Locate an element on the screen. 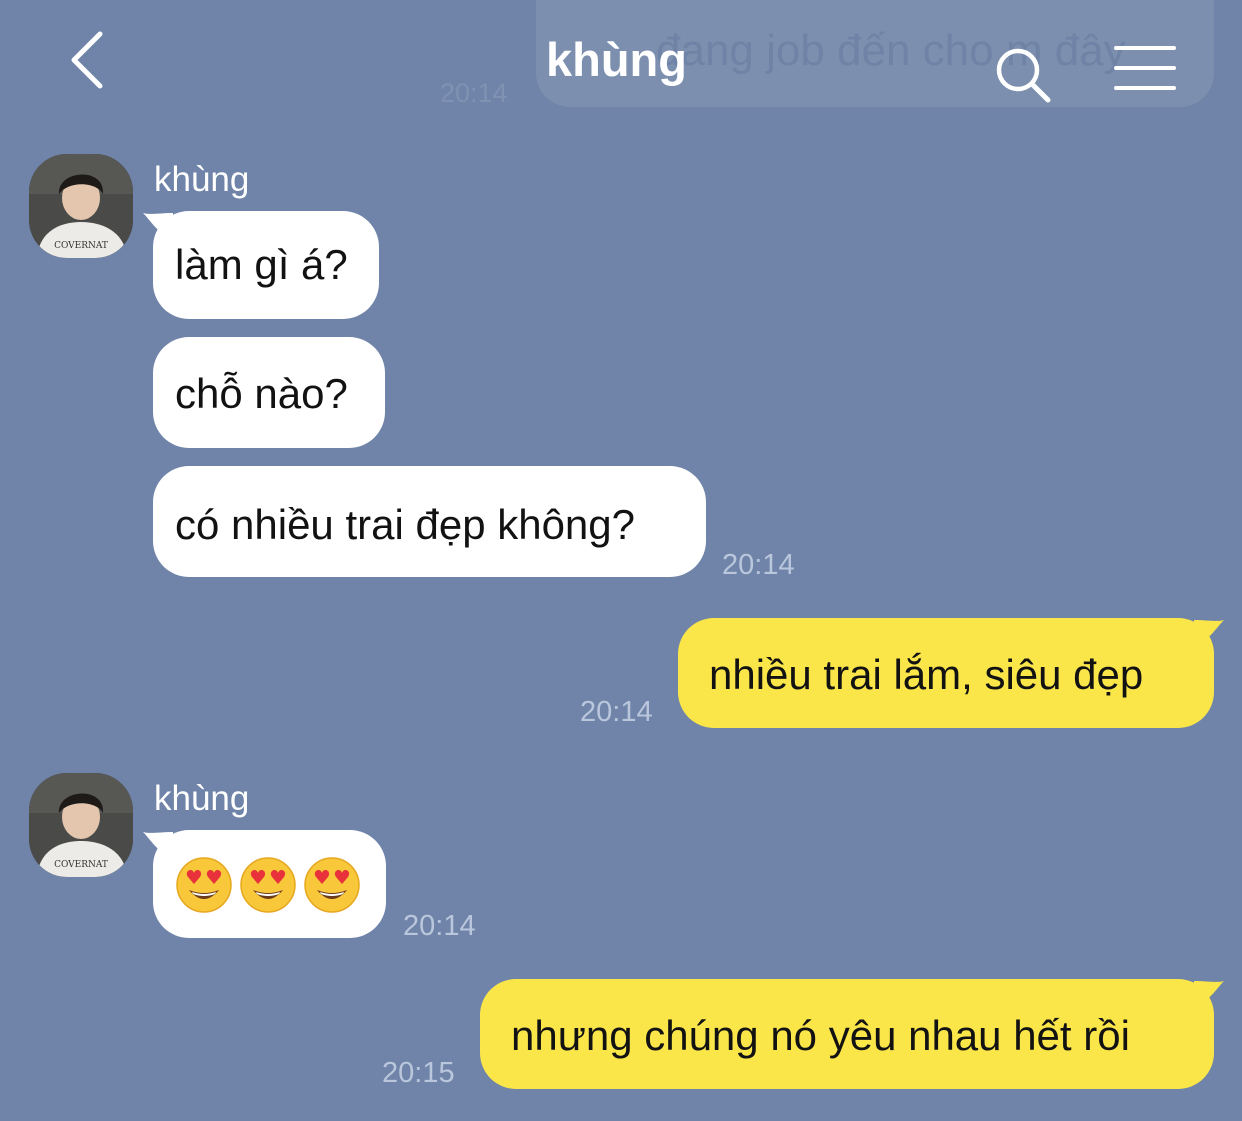 Image resolution: width=1242 pixels, height=1121 pixels. emoji-message is located at coordinates (268, 885).